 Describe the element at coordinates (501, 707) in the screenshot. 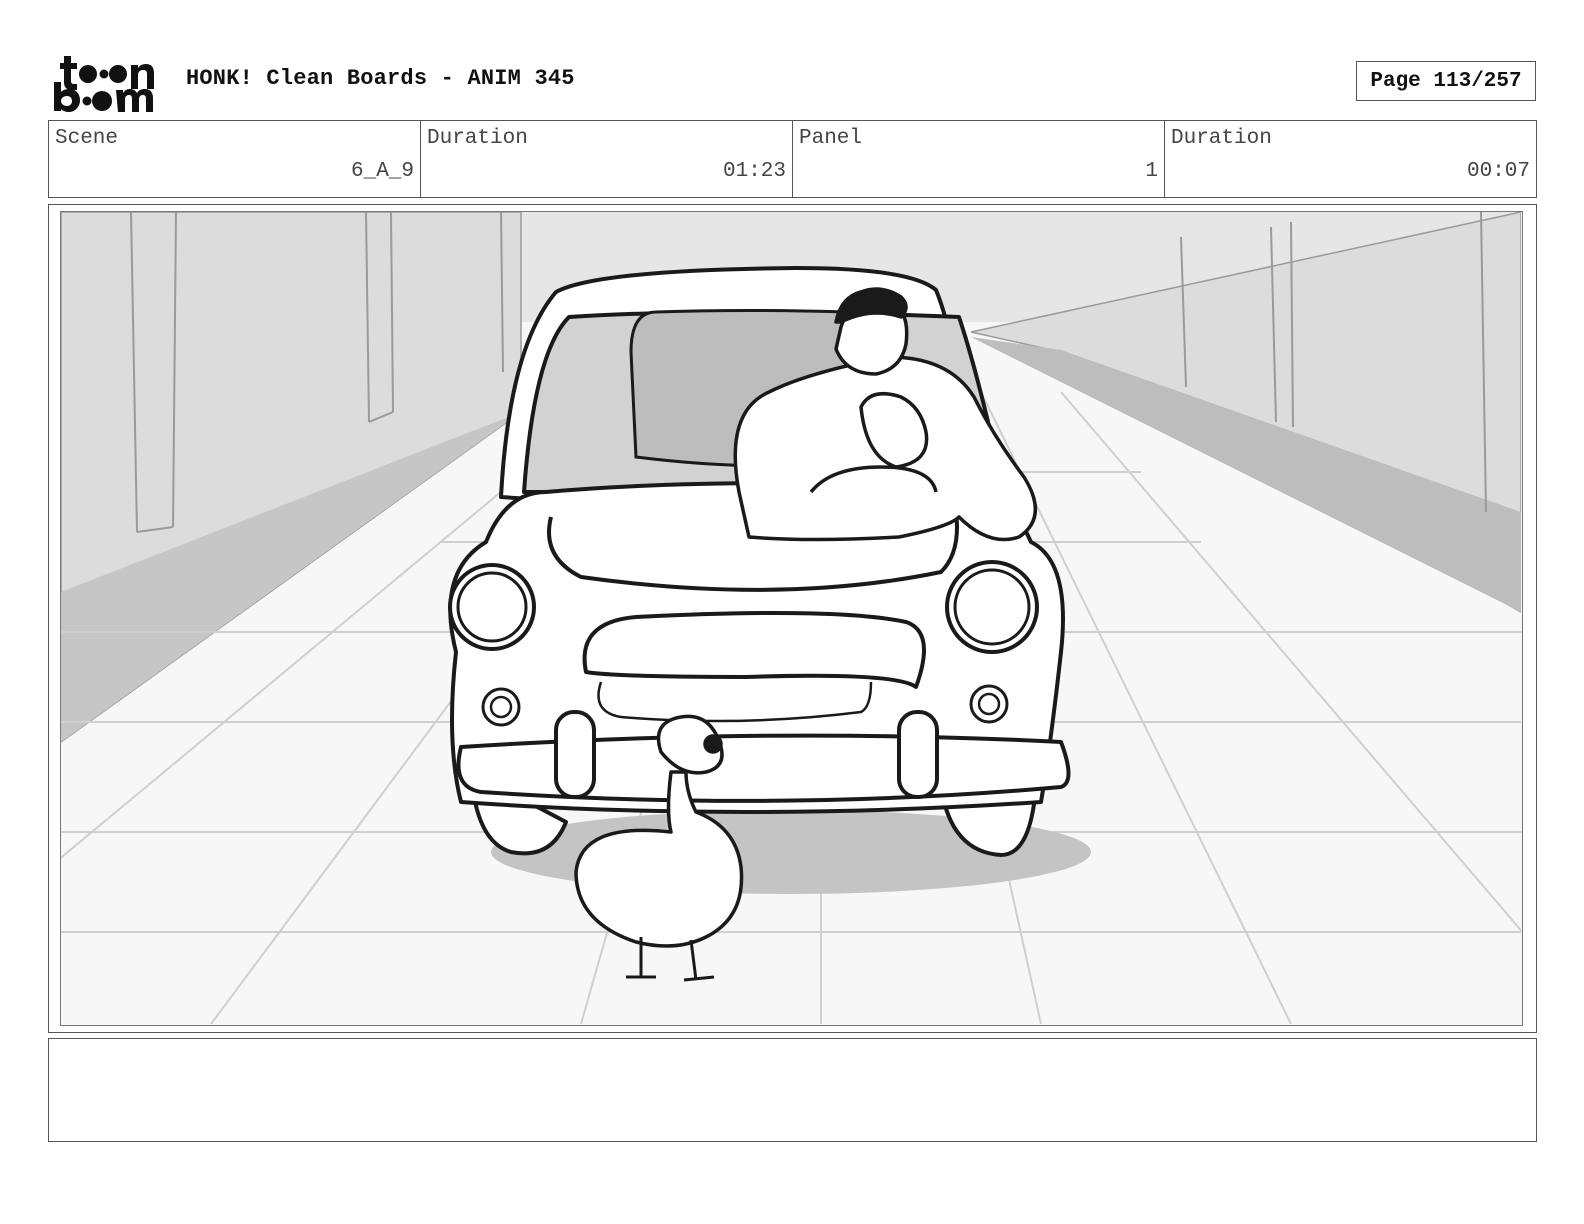

I see `foglight-left-inner` at that location.